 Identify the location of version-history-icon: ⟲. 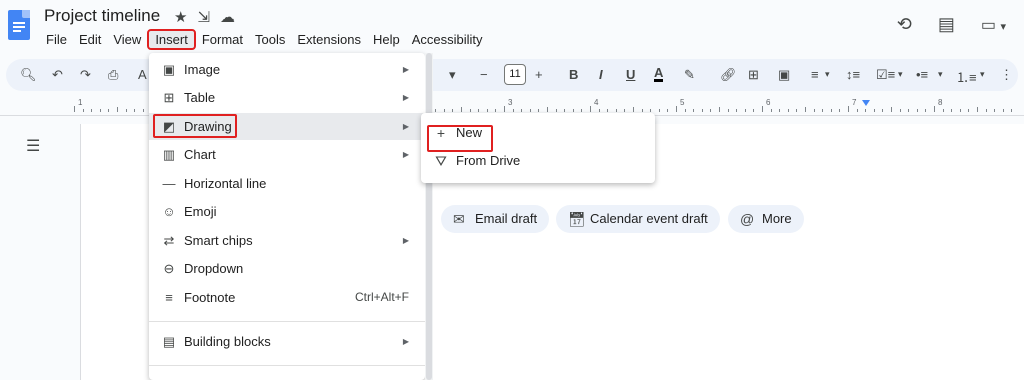
(904, 24).